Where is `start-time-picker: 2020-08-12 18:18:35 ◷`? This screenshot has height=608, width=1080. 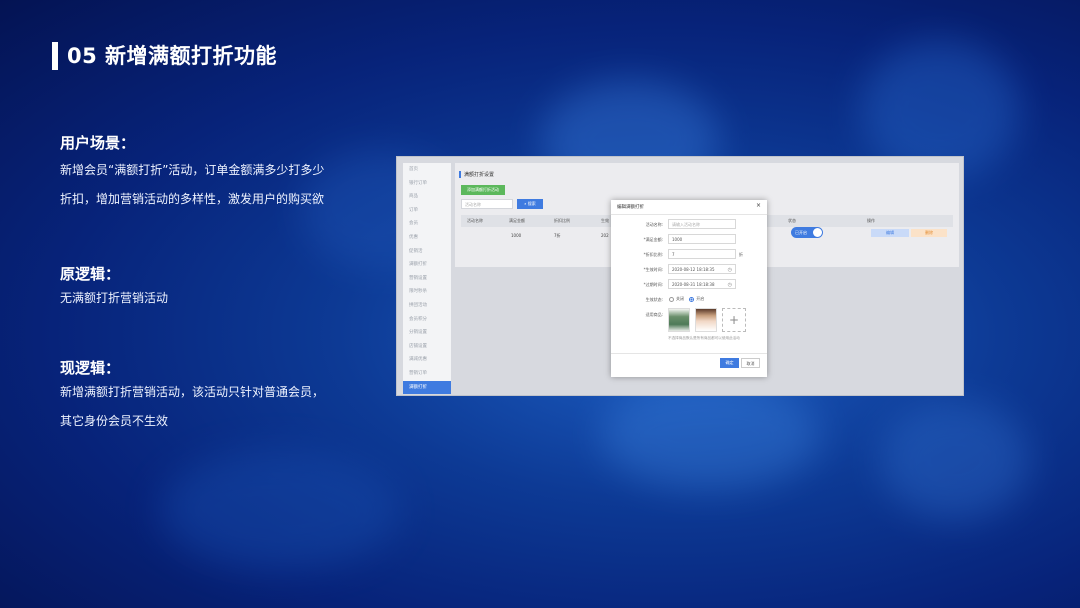 start-time-picker: 2020-08-12 18:18:35 ◷ is located at coordinates (702, 269).